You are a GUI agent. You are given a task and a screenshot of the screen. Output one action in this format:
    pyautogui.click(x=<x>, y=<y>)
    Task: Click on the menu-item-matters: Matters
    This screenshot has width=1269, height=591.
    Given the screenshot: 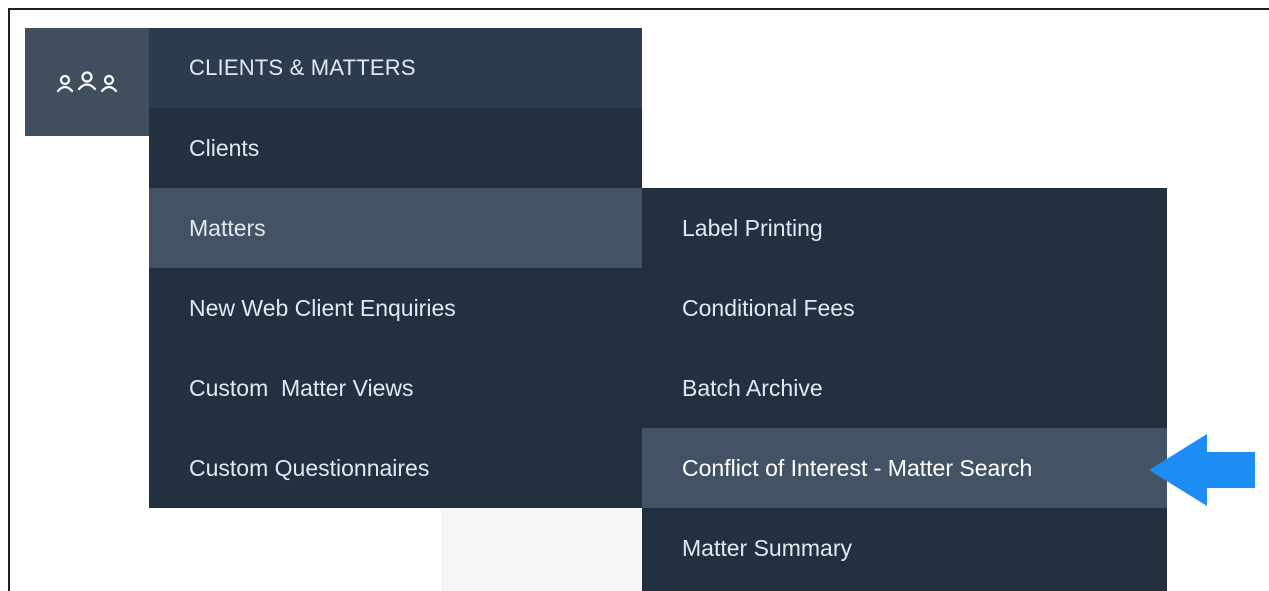 What is the action you would take?
    pyautogui.click(x=395, y=228)
    